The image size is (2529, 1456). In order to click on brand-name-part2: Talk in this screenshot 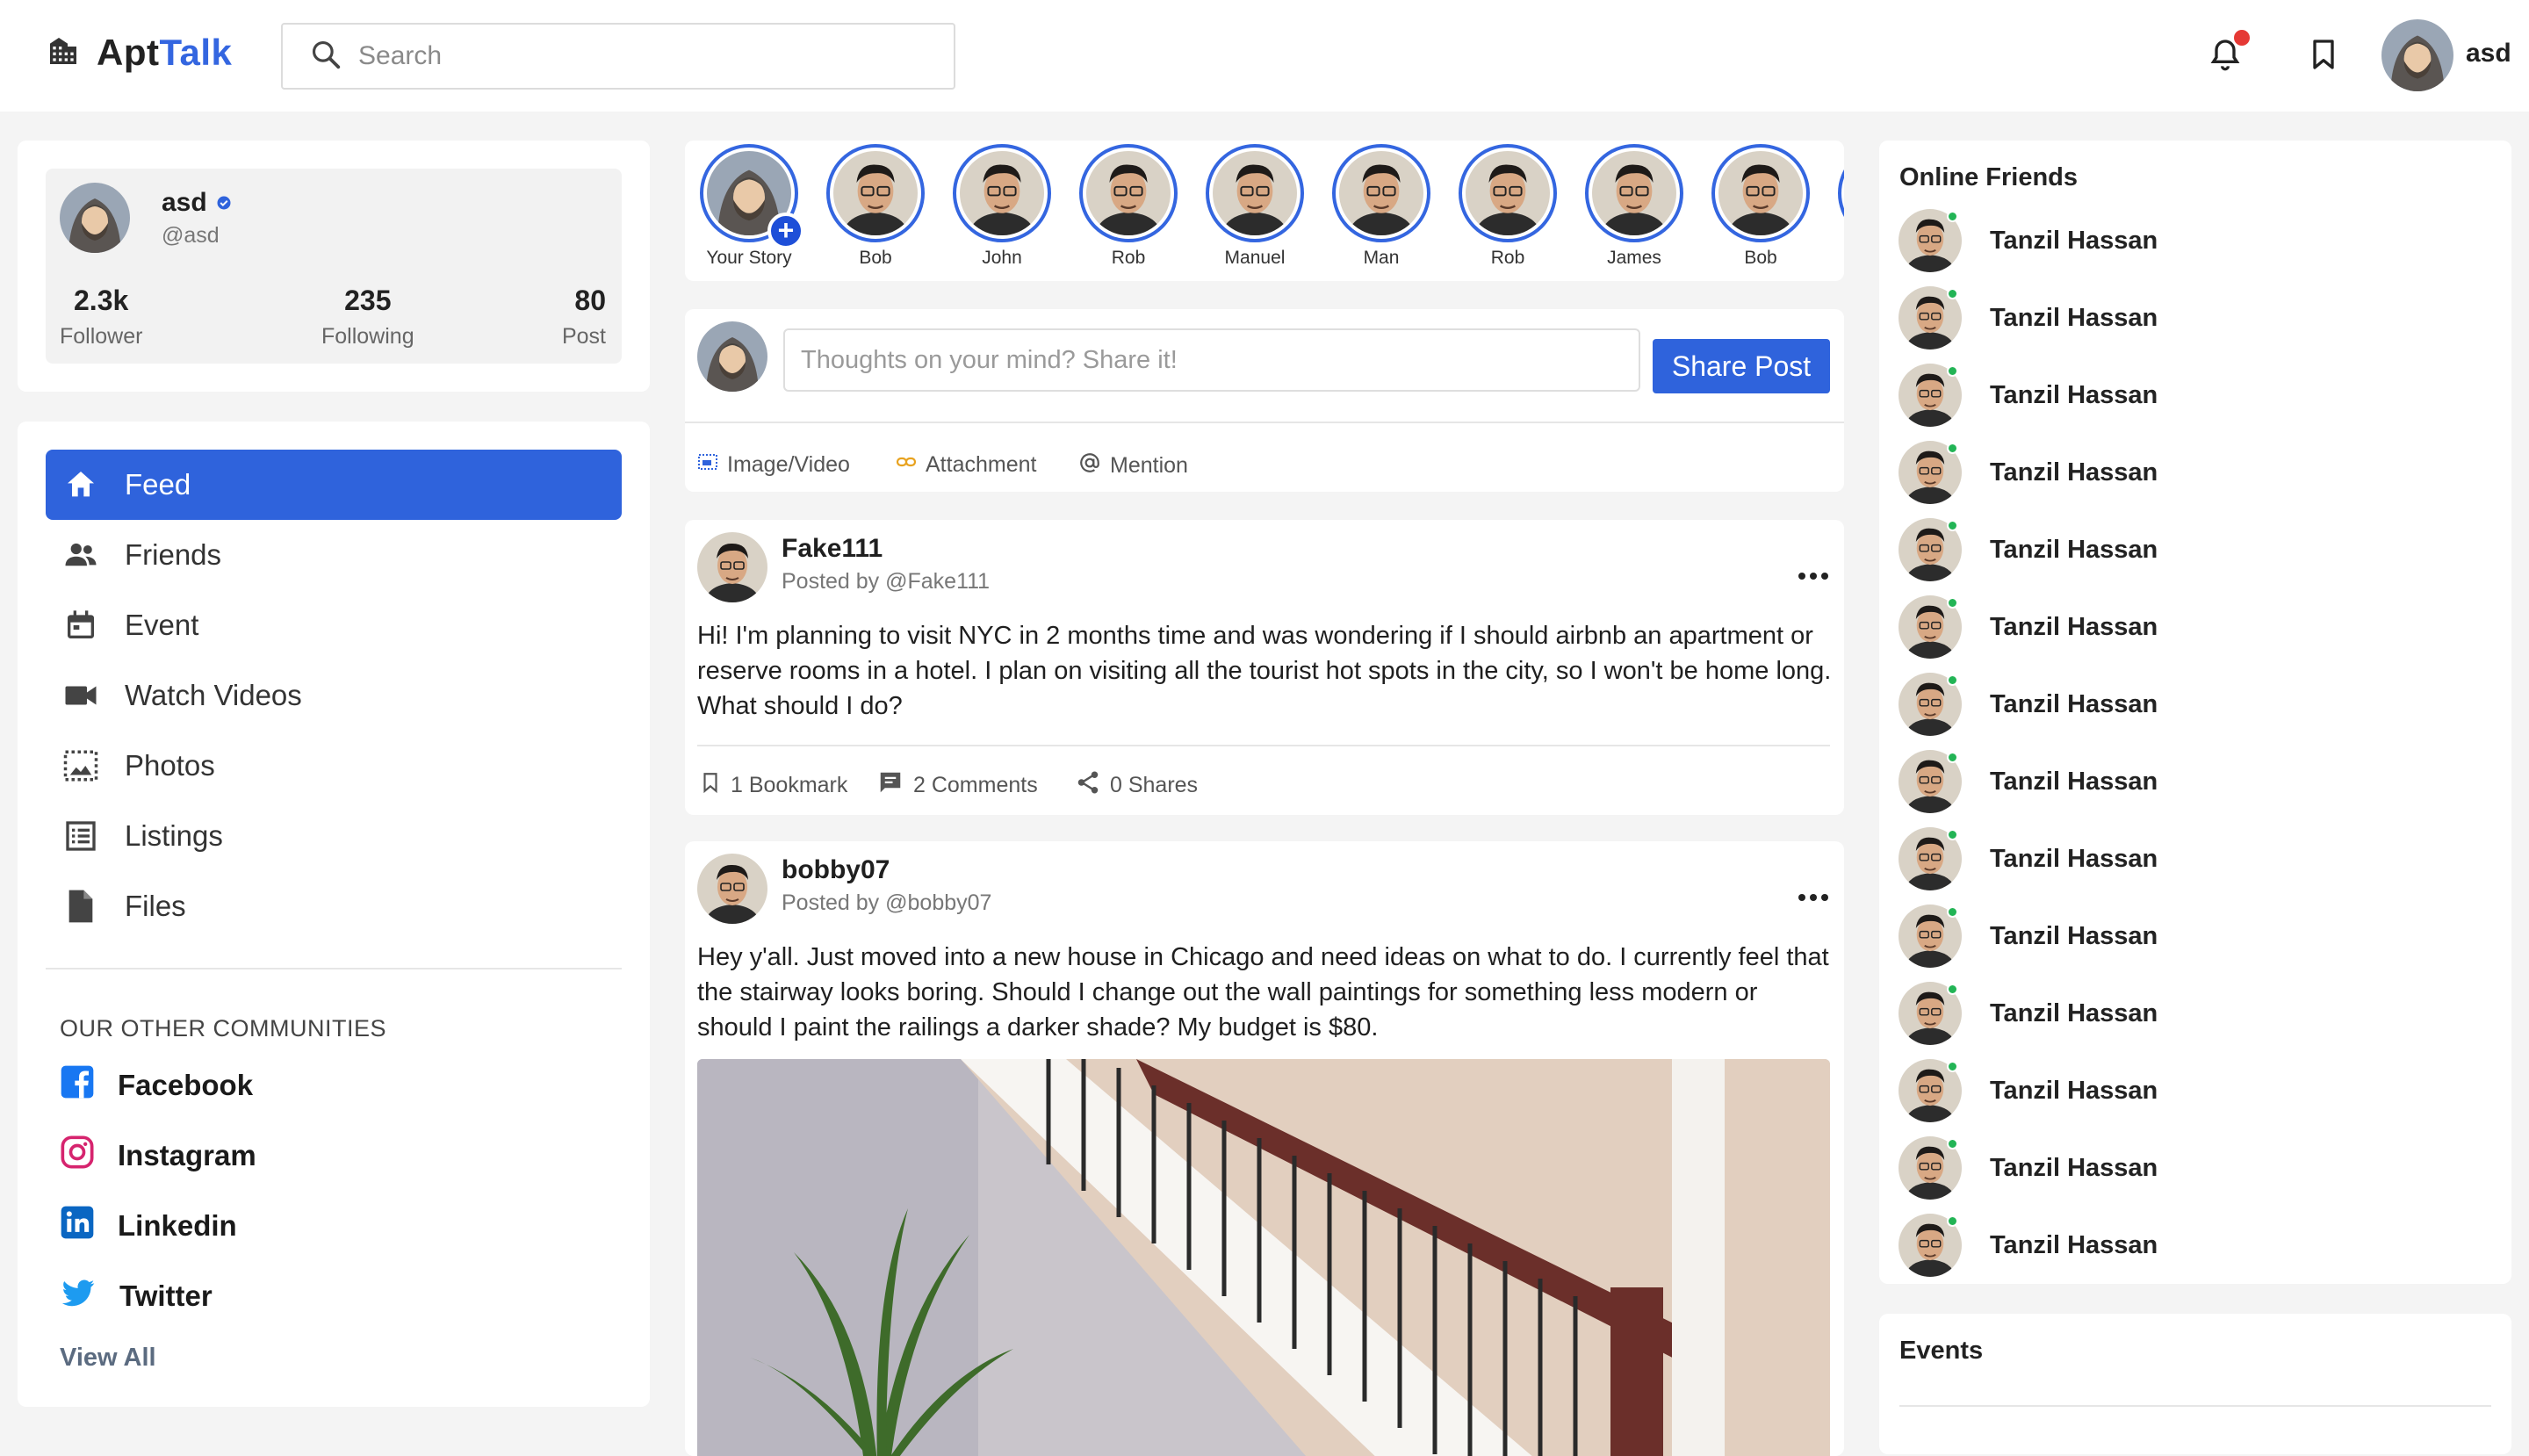, I will do `click(196, 52)`.